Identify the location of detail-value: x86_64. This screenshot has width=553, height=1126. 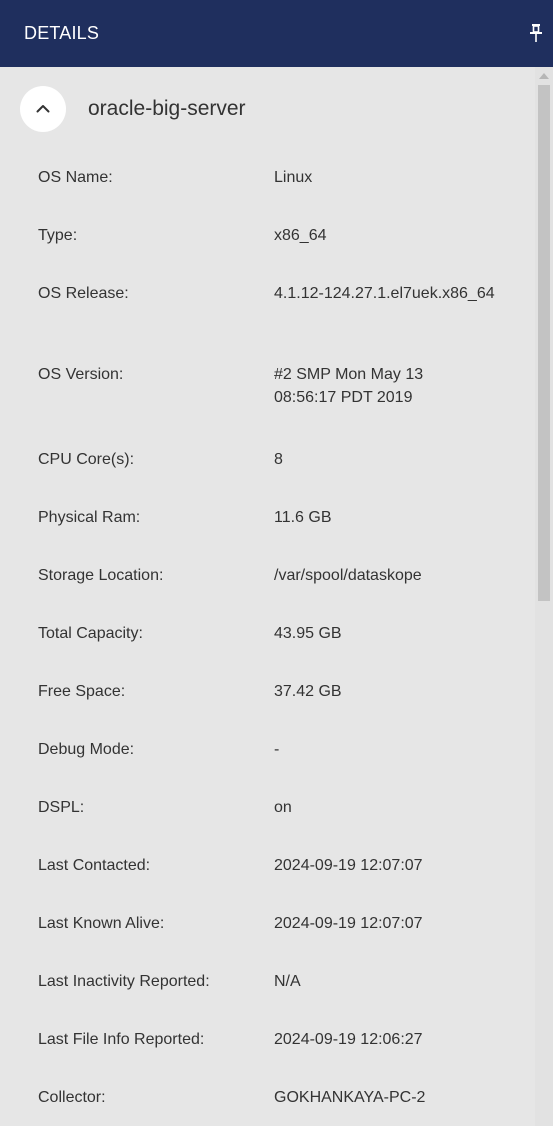
(300, 235).